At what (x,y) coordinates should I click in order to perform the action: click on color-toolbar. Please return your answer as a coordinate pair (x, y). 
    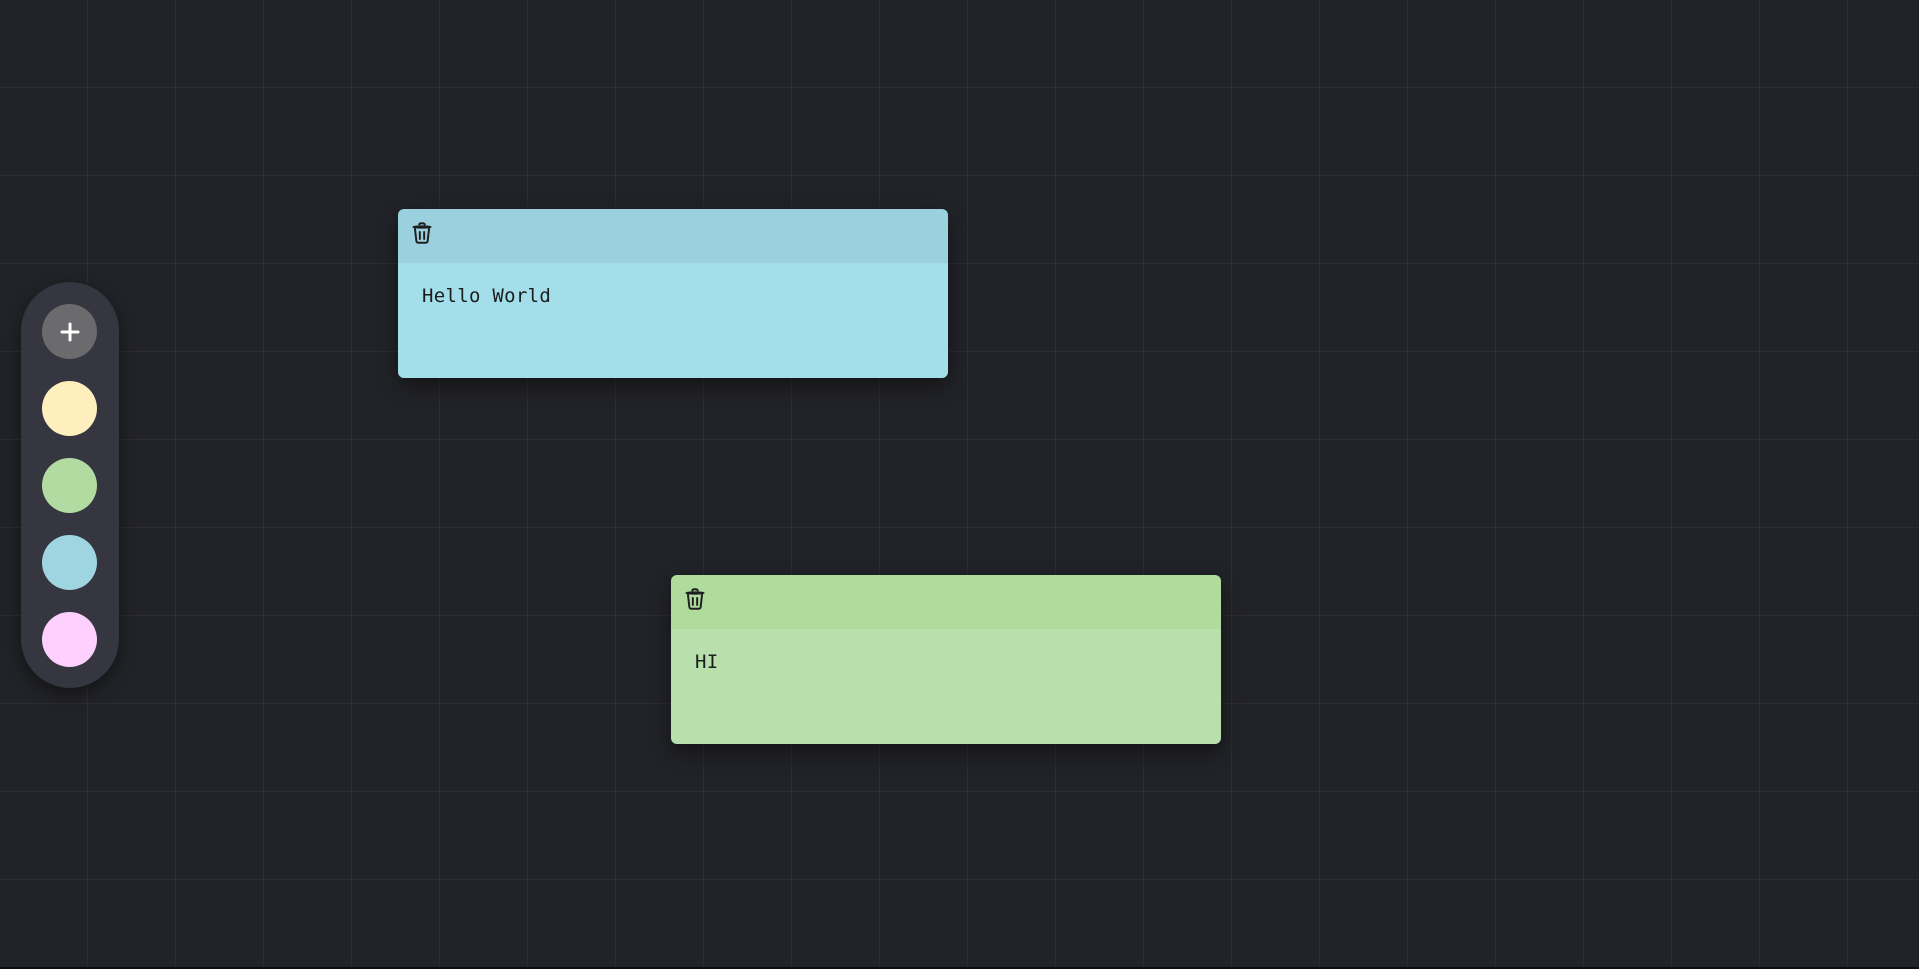
    Looking at the image, I should click on (70, 485).